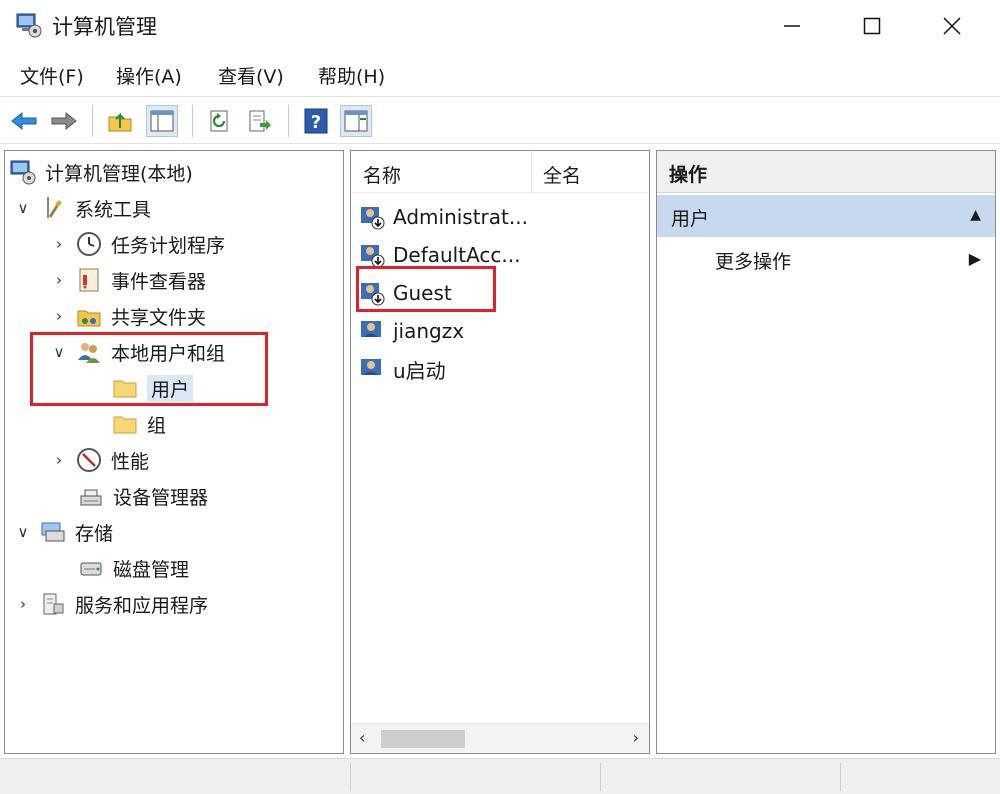 Image resolution: width=1000 pixels, height=794 pixels. What do you see at coordinates (753, 260) in the screenshot?
I see `more-actions-item: 更多操作` at bounding box center [753, 260].